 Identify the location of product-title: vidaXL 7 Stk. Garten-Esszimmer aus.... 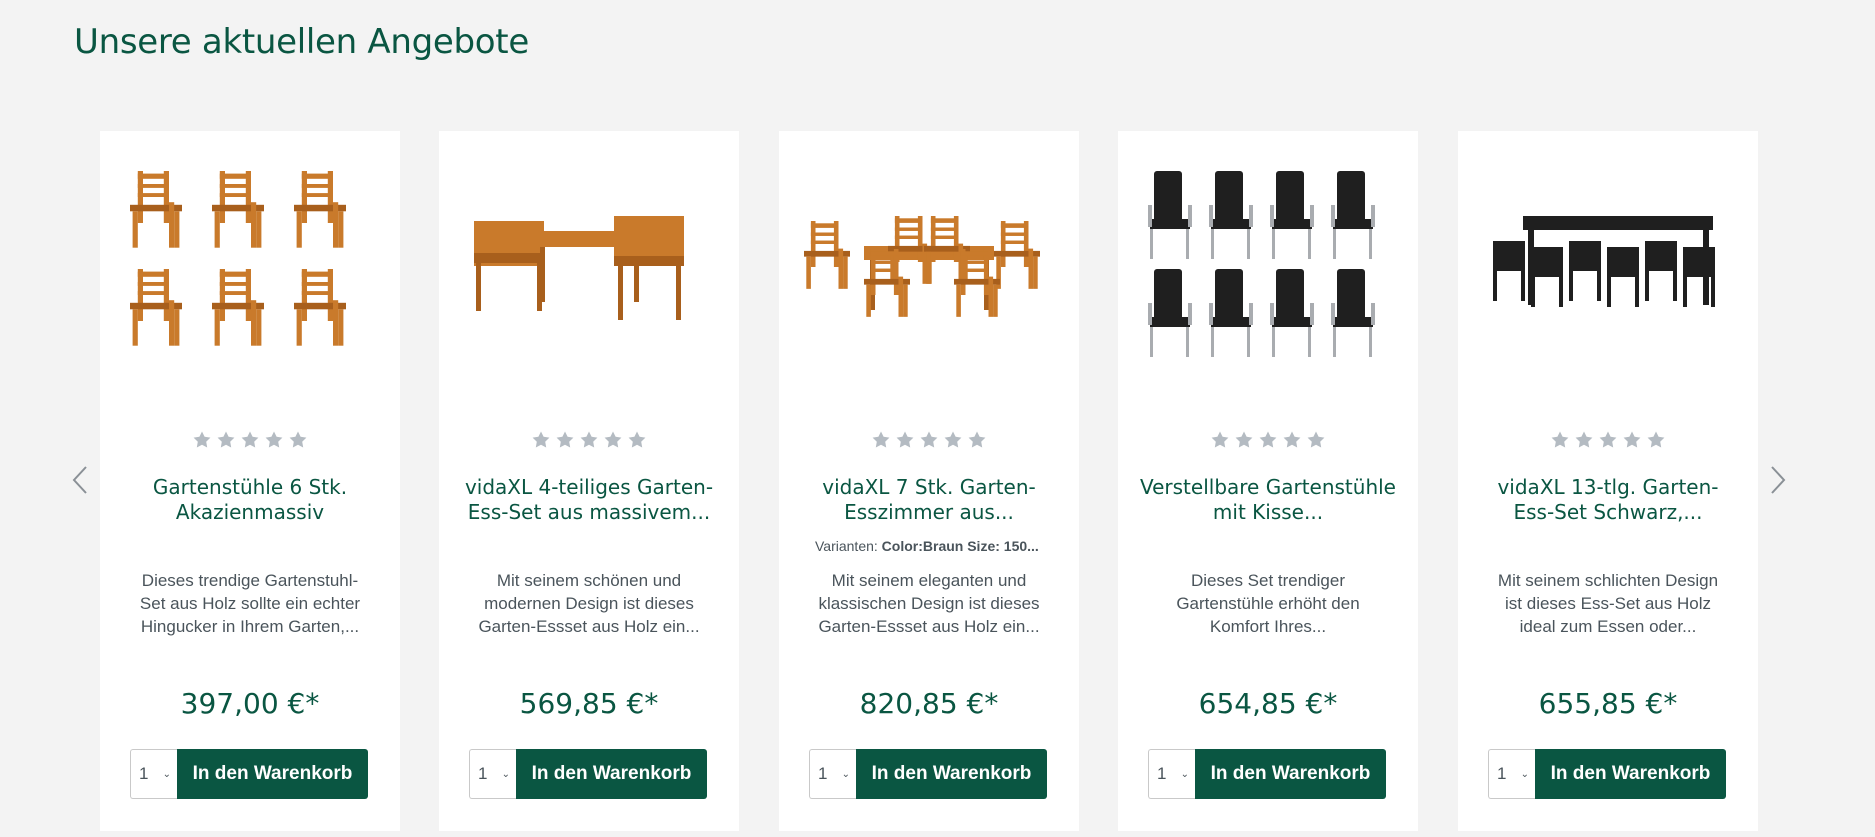
(929, 501).